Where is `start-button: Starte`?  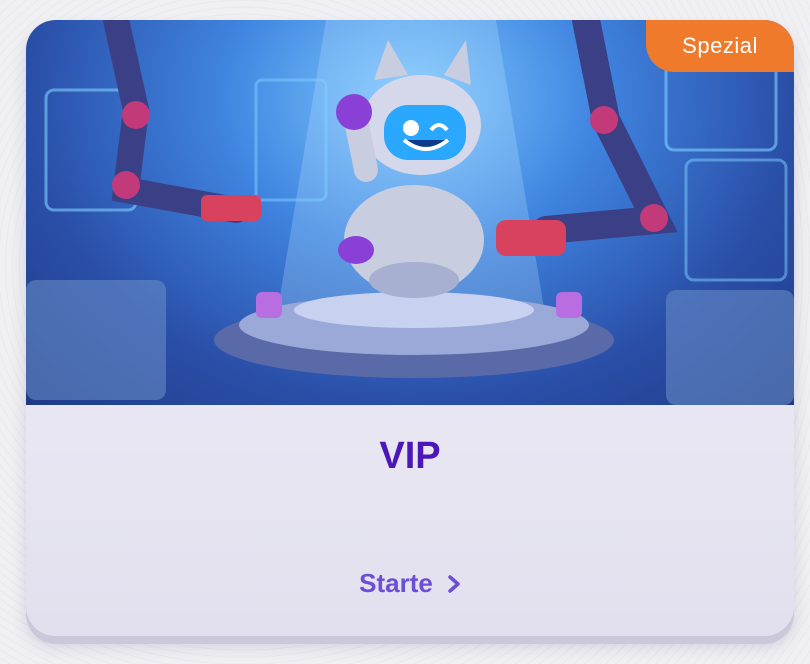 start-button: Starte is located at coordinates (410, 583).